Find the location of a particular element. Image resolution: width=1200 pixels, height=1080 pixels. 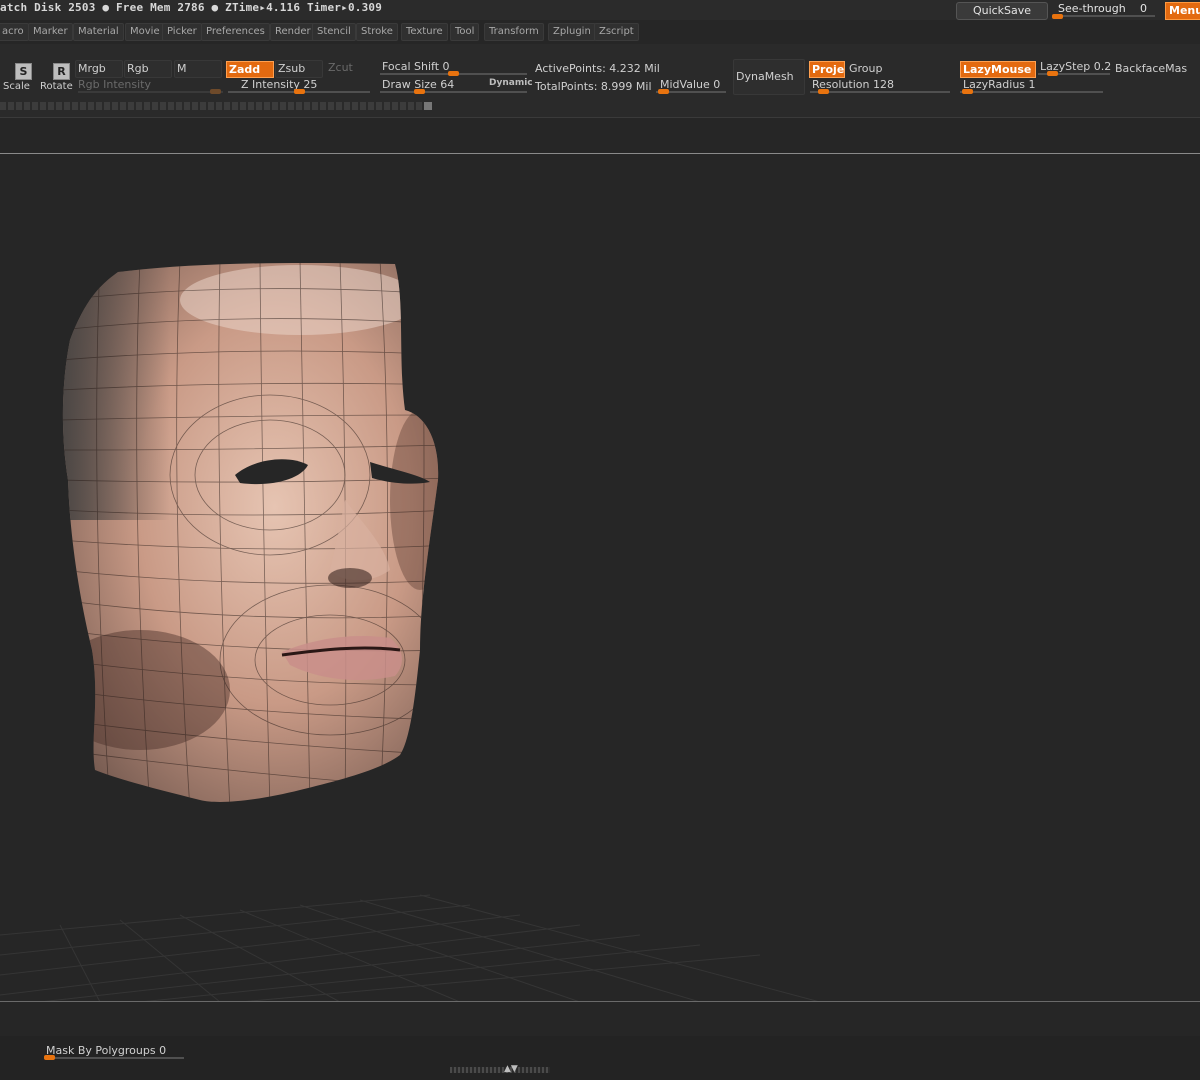

active-points-readout: ActivePoints: 4.232 Mil is located at coordinates (597, 68).